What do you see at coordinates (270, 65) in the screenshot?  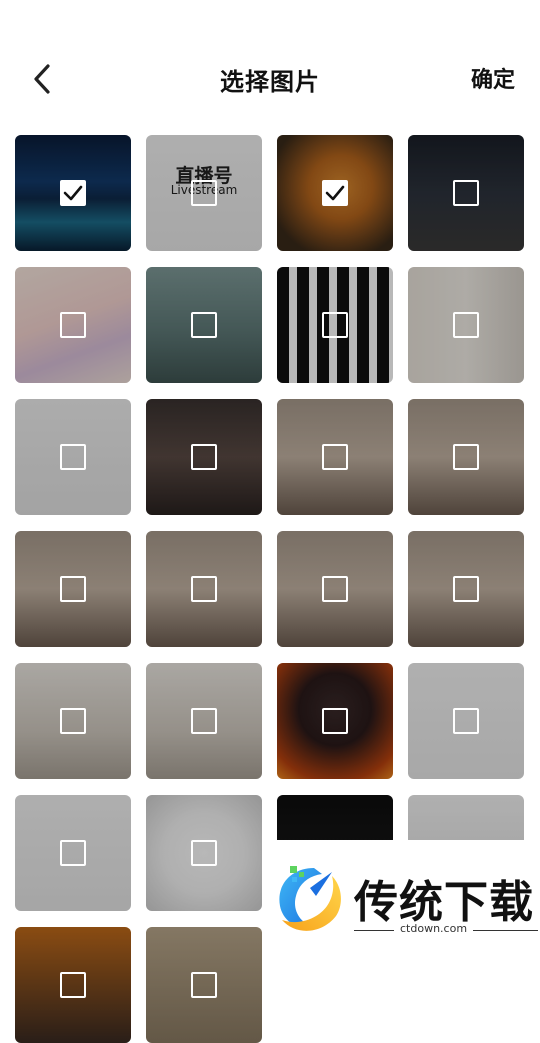 I see `top-bar: 选择图片 确定` at bounding box center [270, 65].